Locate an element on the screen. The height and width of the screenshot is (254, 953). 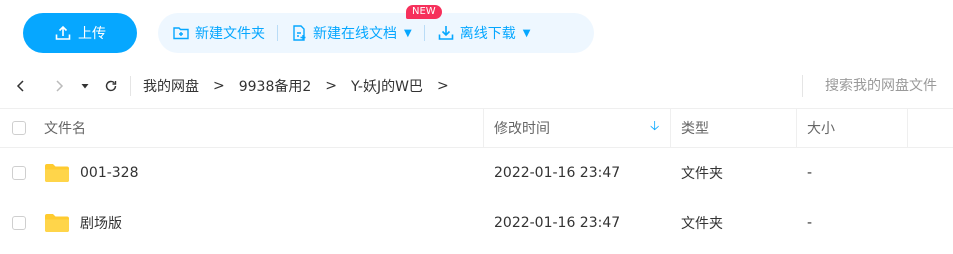
upload-icon is located at coordinates (63, 32).